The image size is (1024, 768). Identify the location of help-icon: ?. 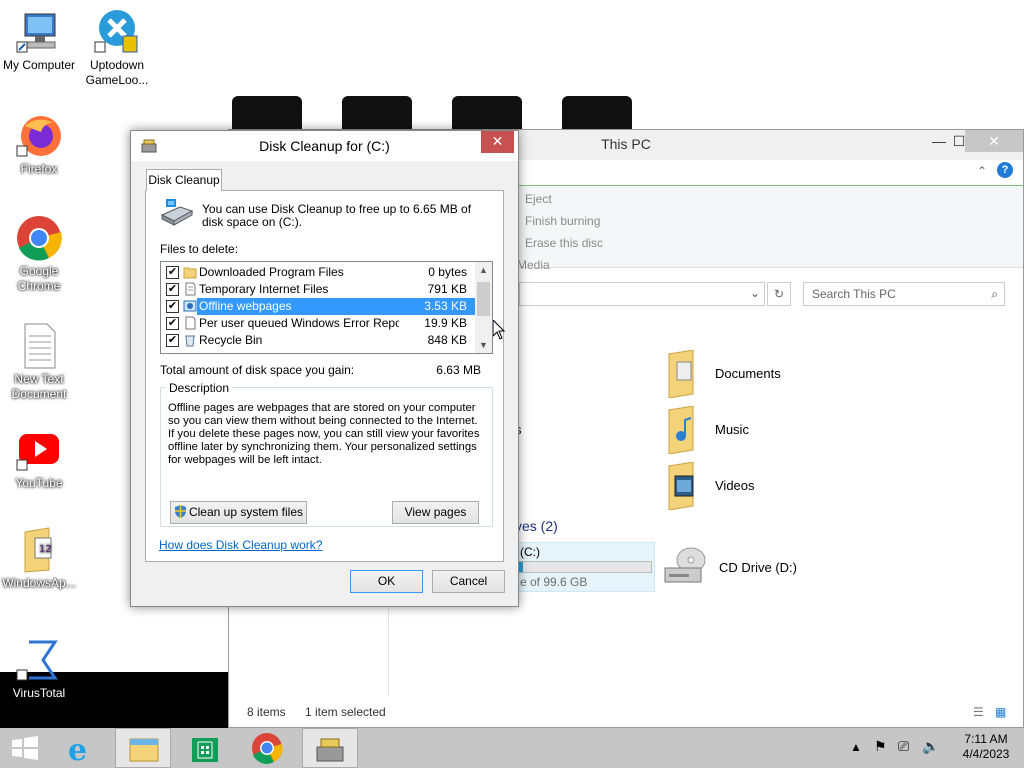
(1005, 170).